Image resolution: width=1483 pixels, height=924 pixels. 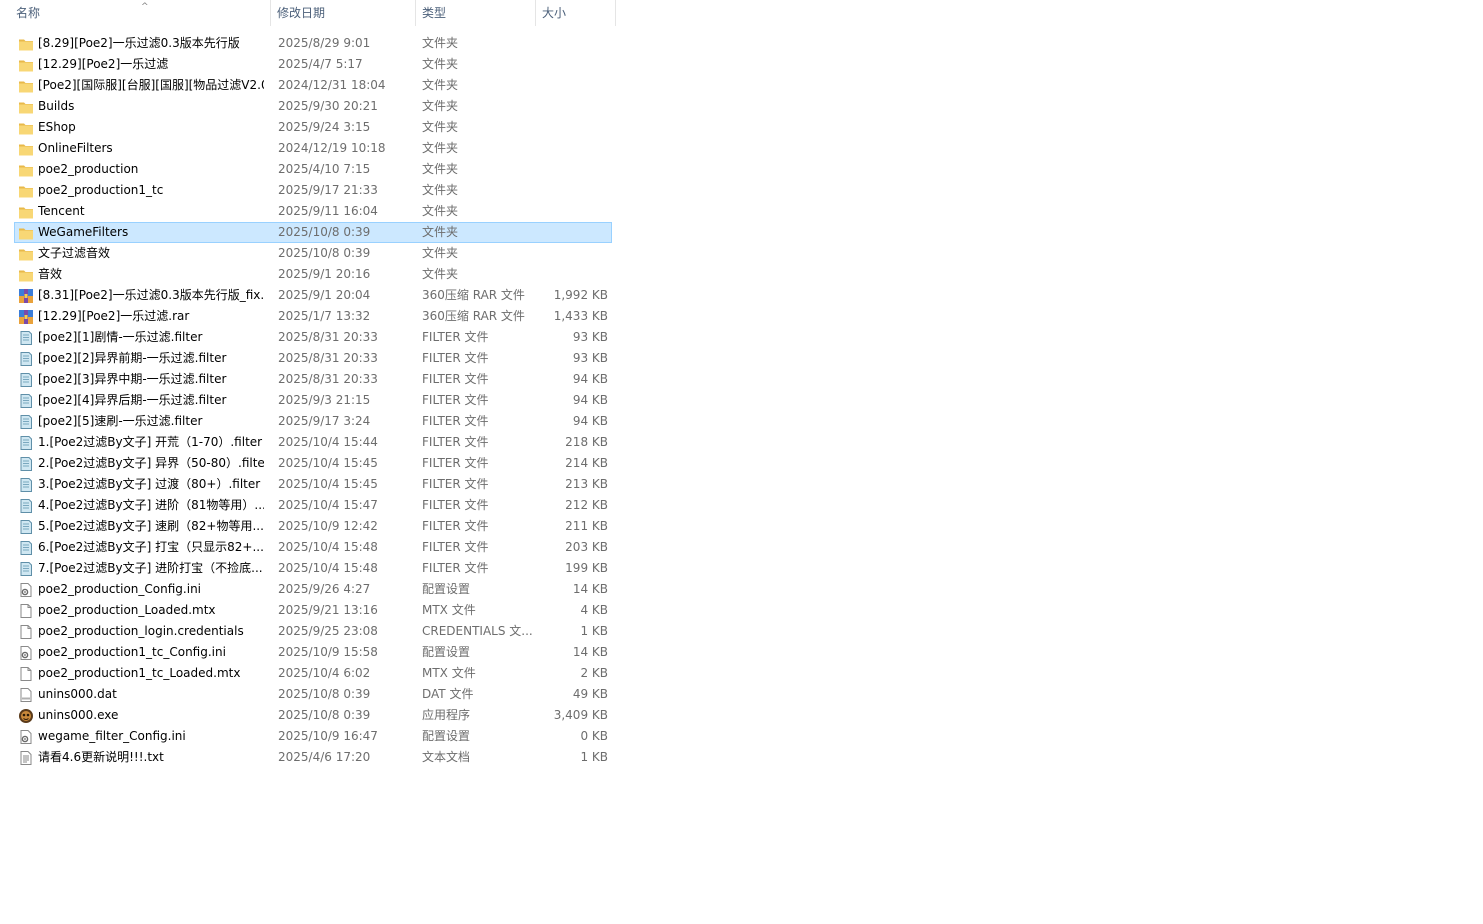 I want to click on file-row: WeGameFilters 2025/10/8 0:39 文件夹, so click(x=313, y=232).